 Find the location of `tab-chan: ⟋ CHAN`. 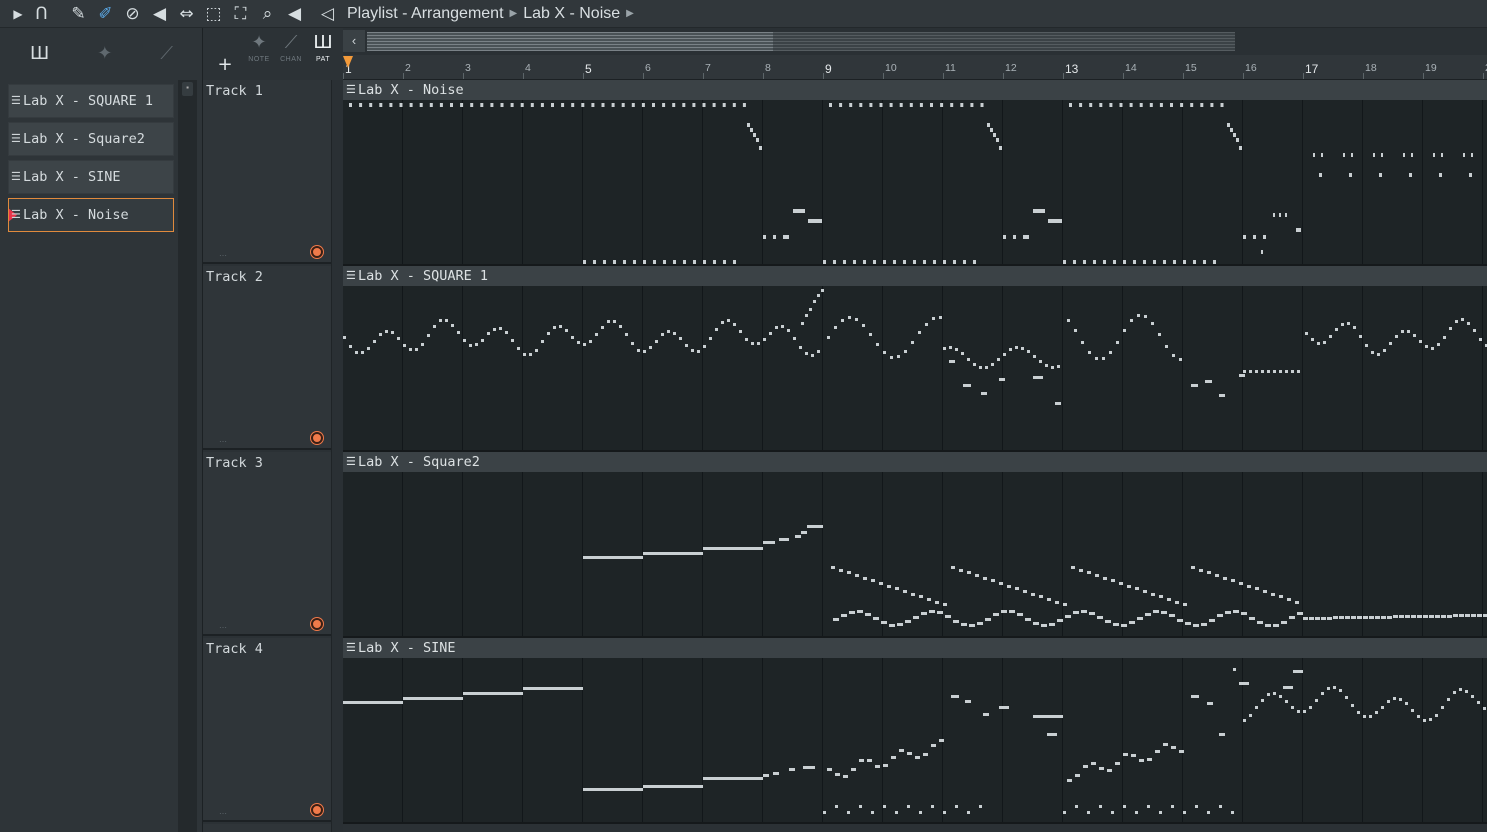

tab-chan: ⟋ CHAN is located at coordinates (291, 53).